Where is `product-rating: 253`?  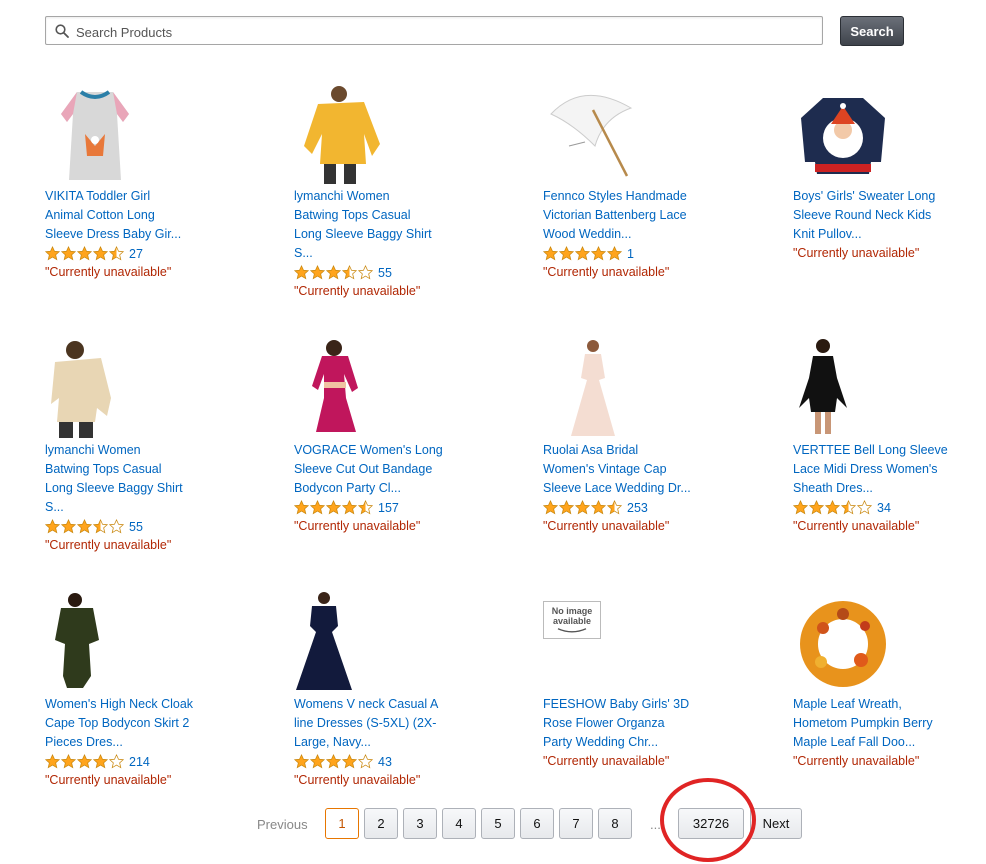 product-rating: 253 is located at coordinates (628, 507).